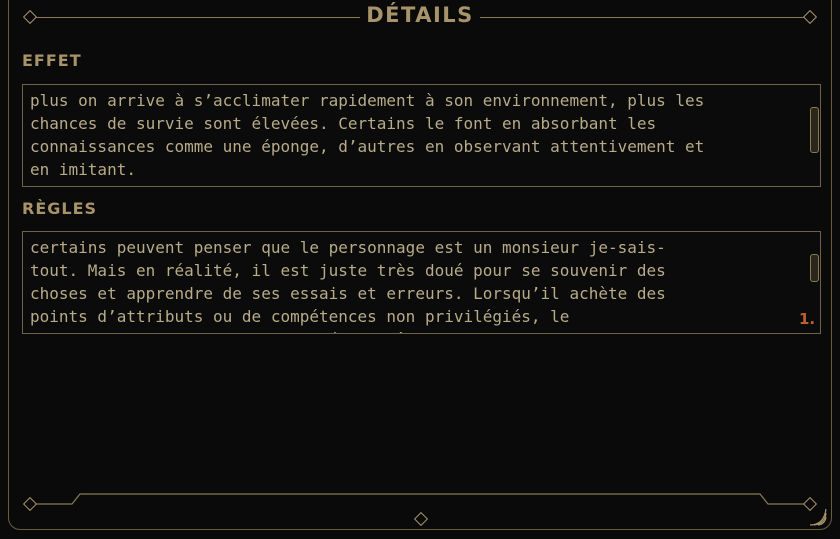  What do you see at coordinates (818, 517) in the screenshot?
I see `resize-corner-icon` at bounding box center [818, 517].